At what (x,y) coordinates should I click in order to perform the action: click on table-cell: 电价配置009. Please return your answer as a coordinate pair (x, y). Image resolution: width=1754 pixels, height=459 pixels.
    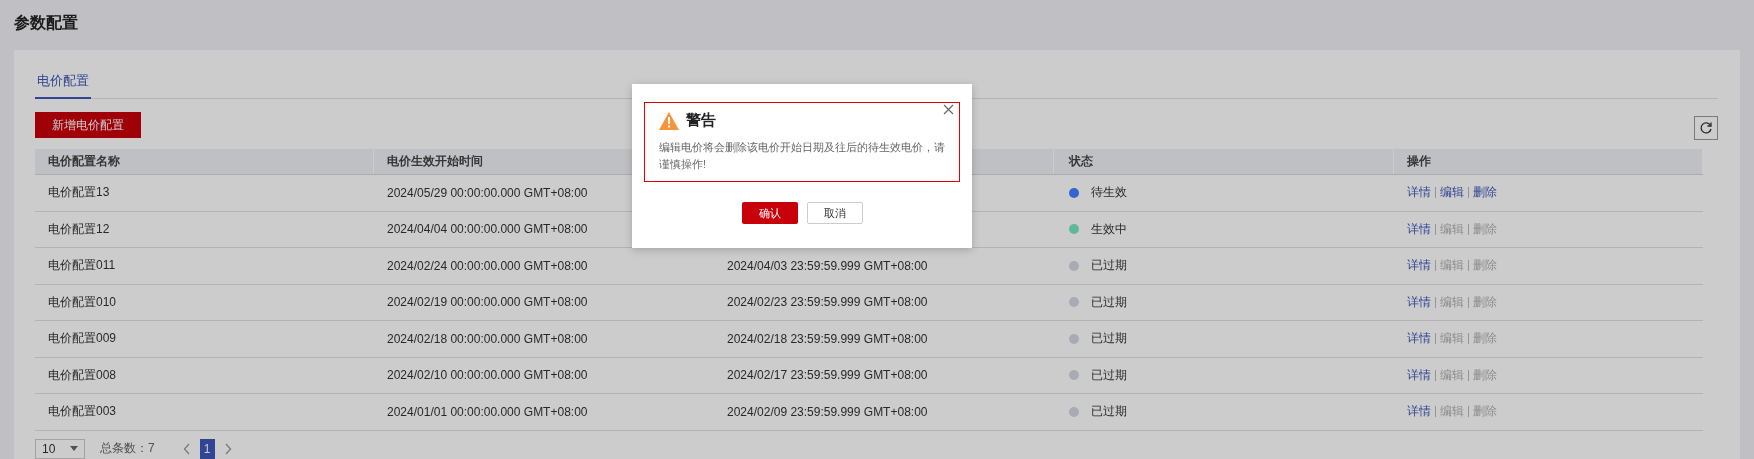
    Looking at the image, I should click on (82, 339).